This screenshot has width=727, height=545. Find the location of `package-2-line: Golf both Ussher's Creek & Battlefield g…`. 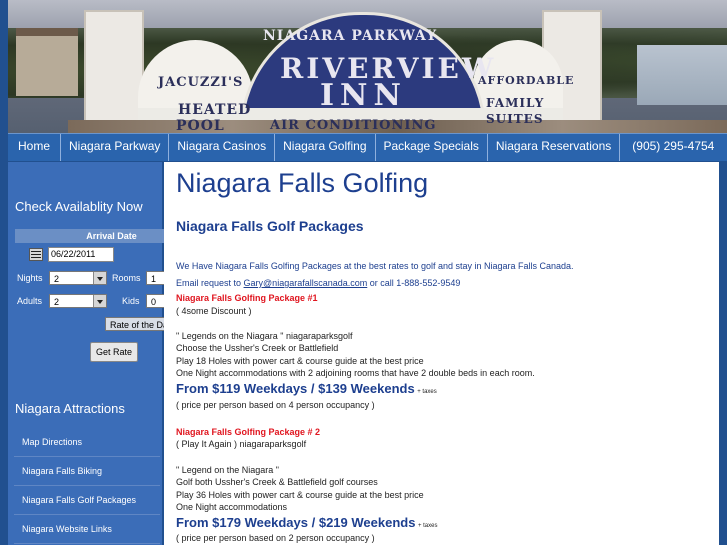

package-2-line: Golf both Ussher's Creek & Battlefield g… is located at coordinates (277, 482).